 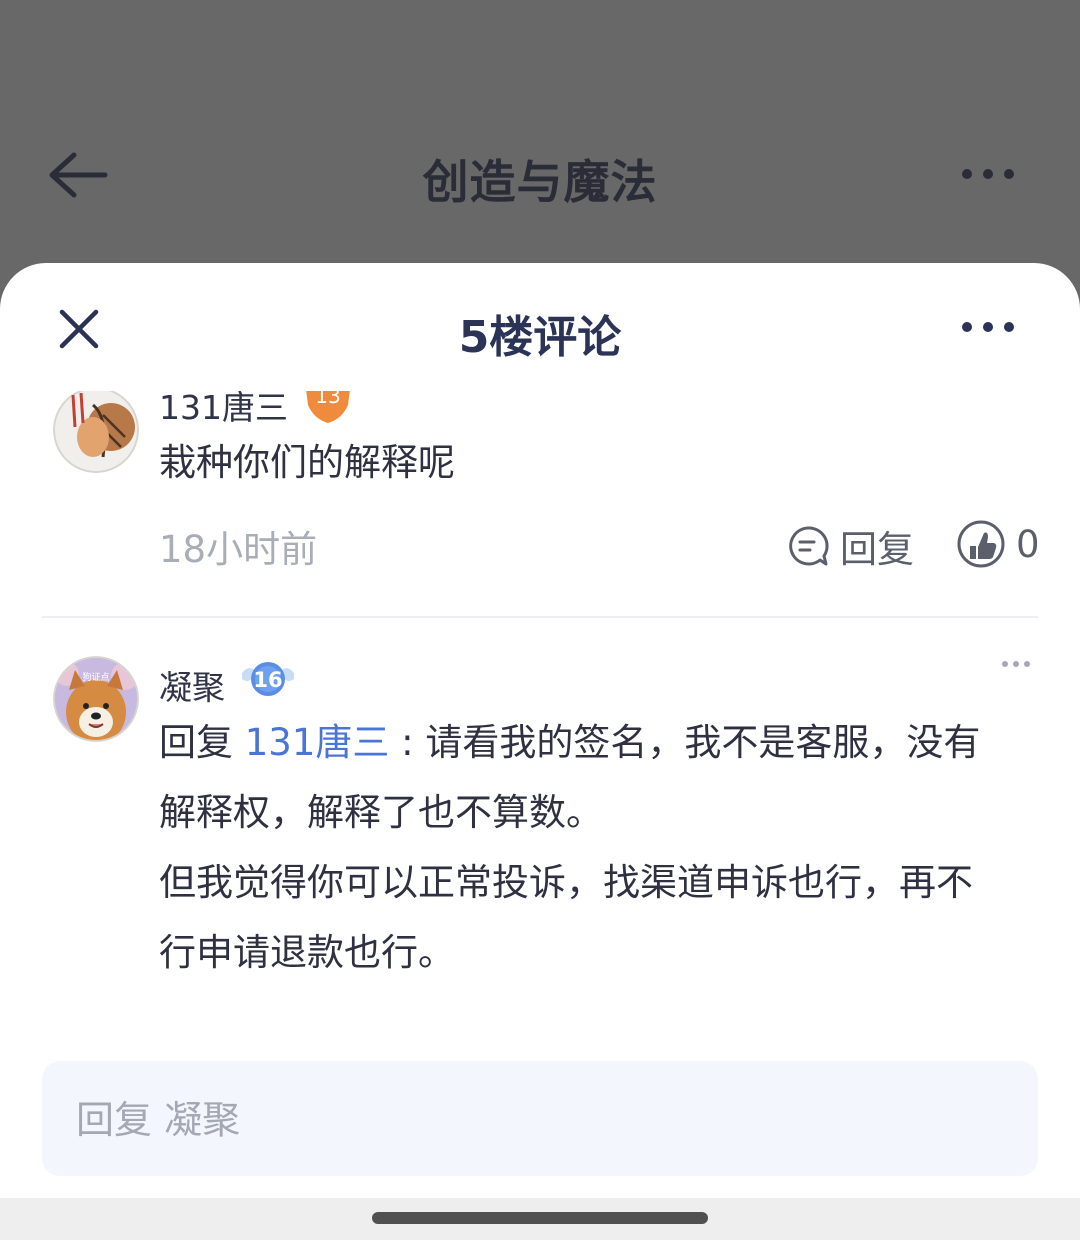 What do you see at coordinates (809, 546) in the screenshot?
I see `comment-icon` at bounding box center [809, 546].